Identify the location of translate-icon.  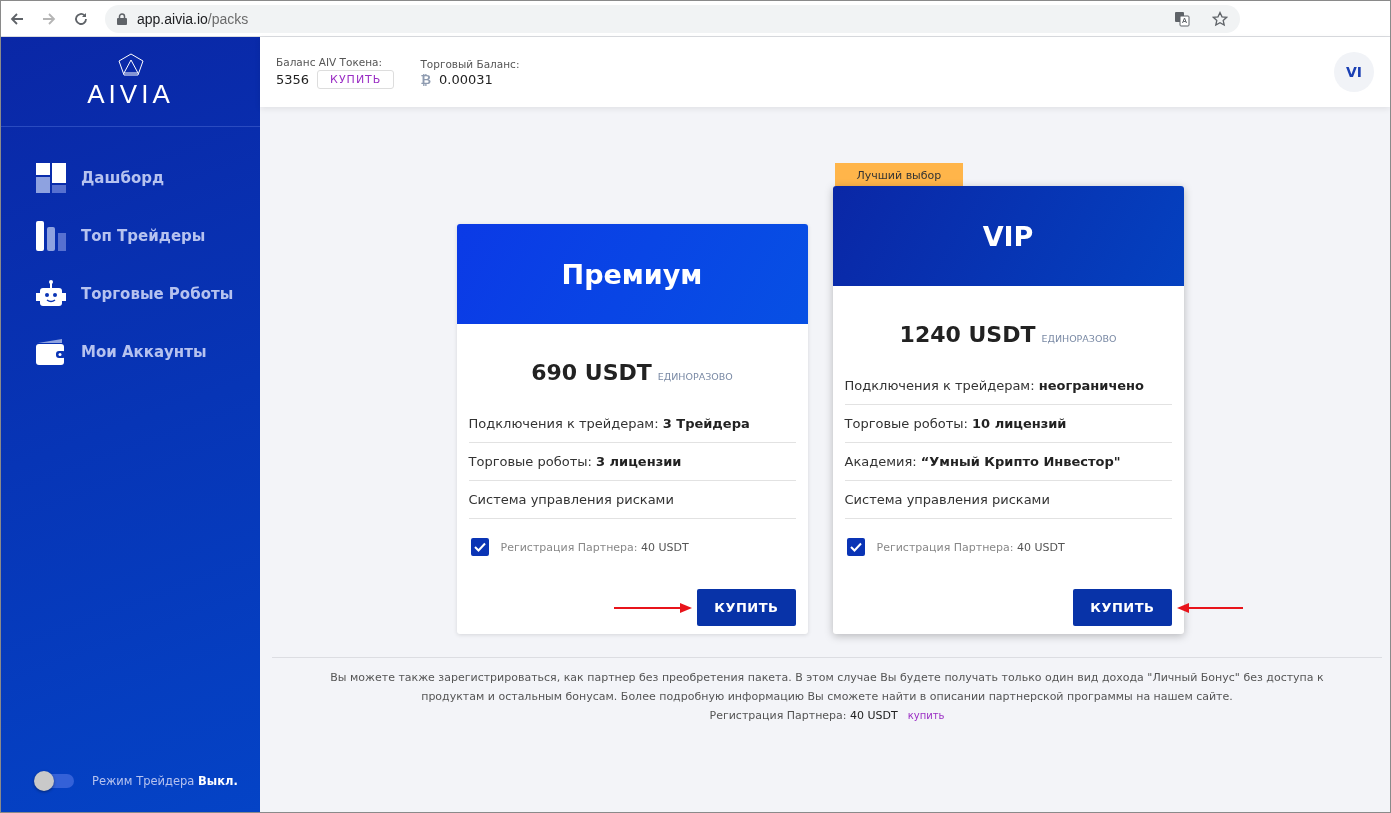
(1182, 18).